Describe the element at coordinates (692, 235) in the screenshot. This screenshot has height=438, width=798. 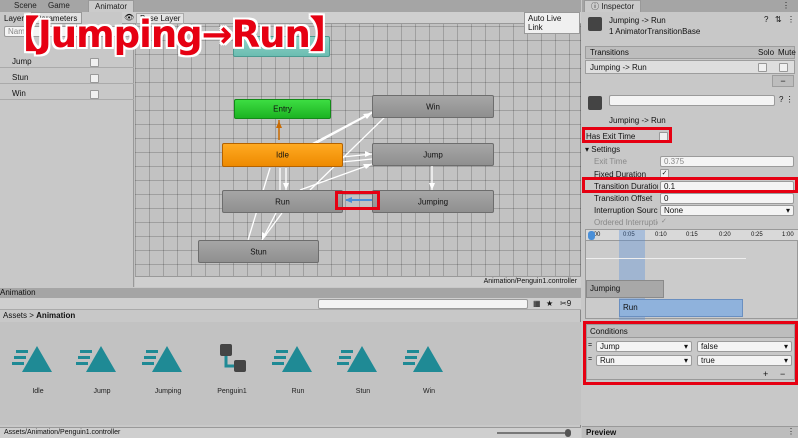
I see `timeline-tick: 0:15` at that location.